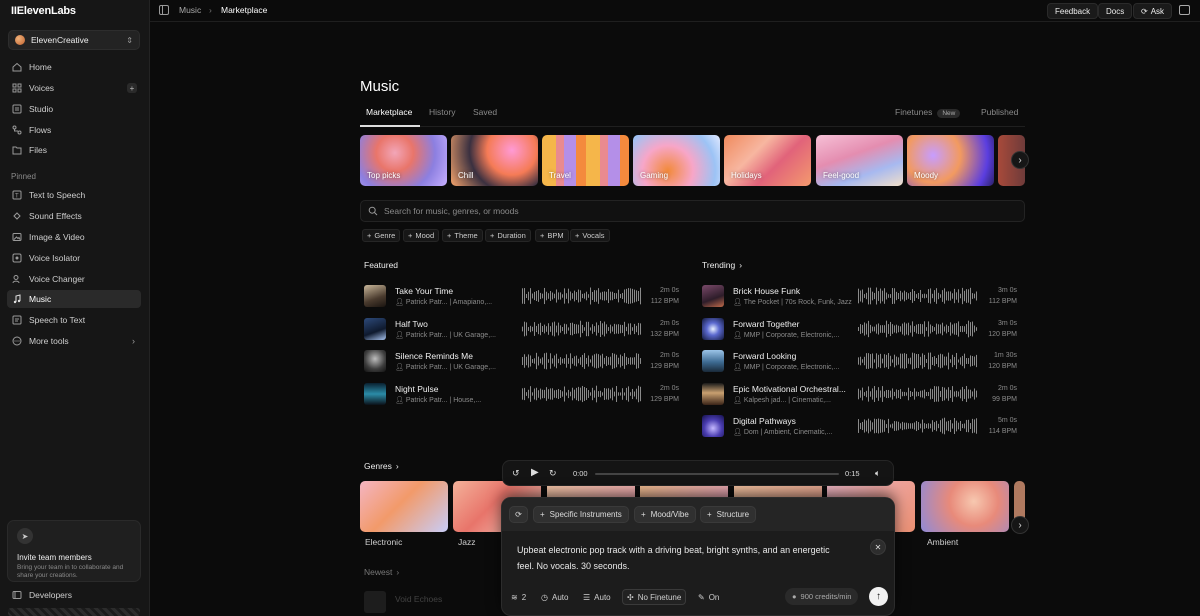 Image resolution: width=1200 pixels, height=616 pixels. I want to click on finetune-option: ✣ No Finetune, so click(654, 597).